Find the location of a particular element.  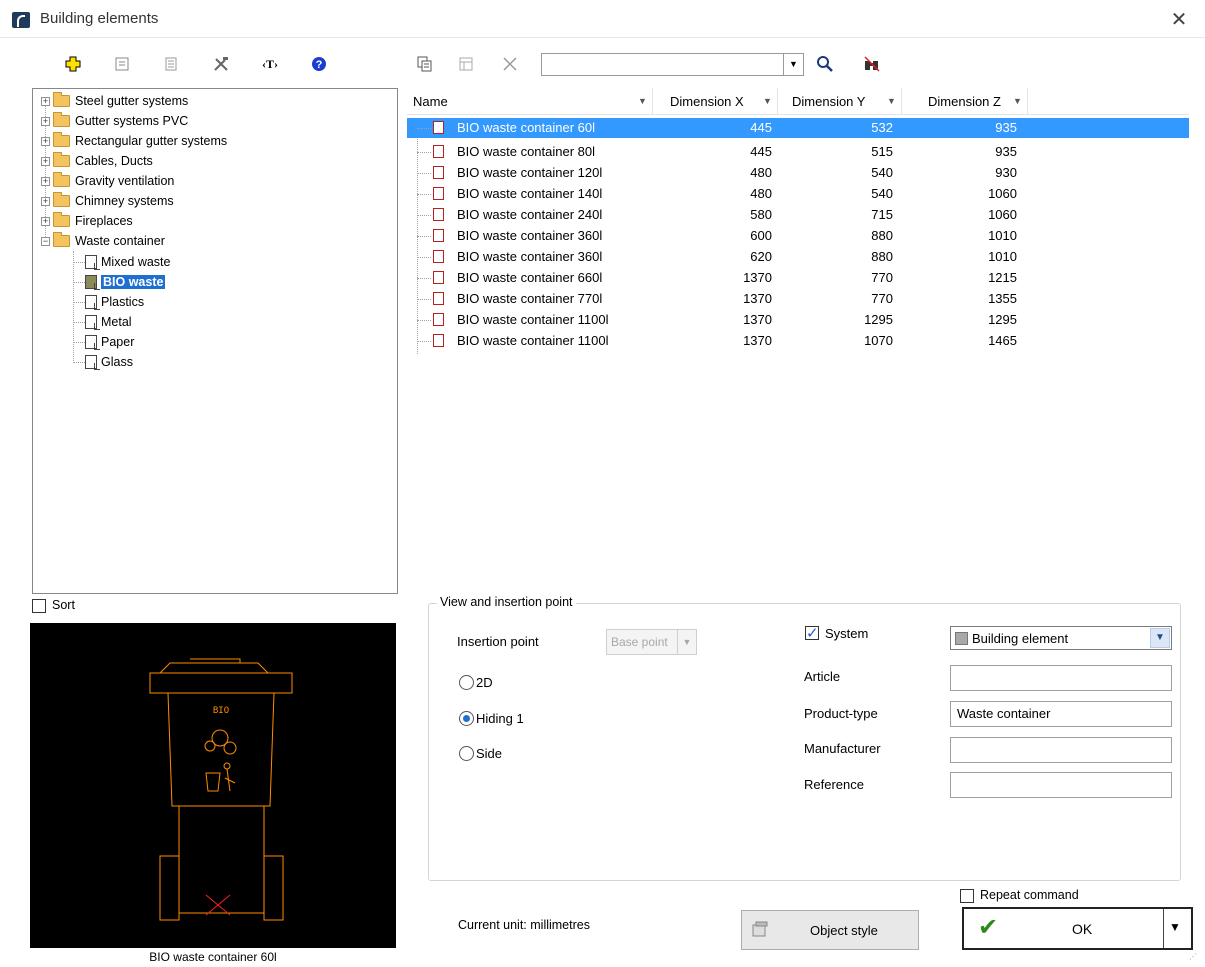

search-icon is located at coordinates (825, 64).